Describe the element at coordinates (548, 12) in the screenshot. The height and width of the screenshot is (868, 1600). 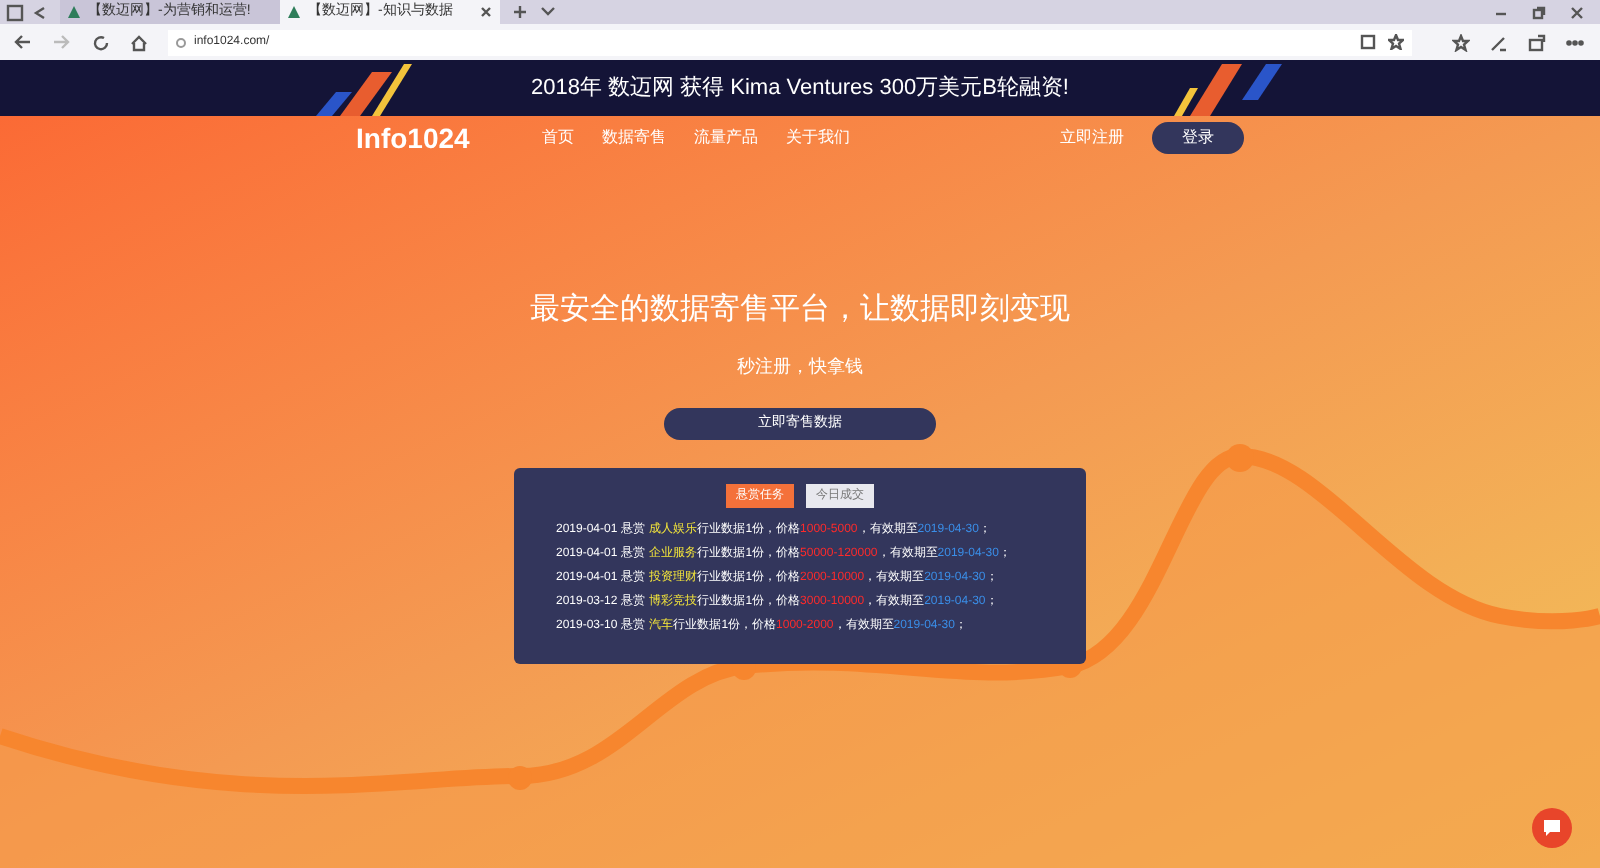
I see `chevron-down-icon` at that location.